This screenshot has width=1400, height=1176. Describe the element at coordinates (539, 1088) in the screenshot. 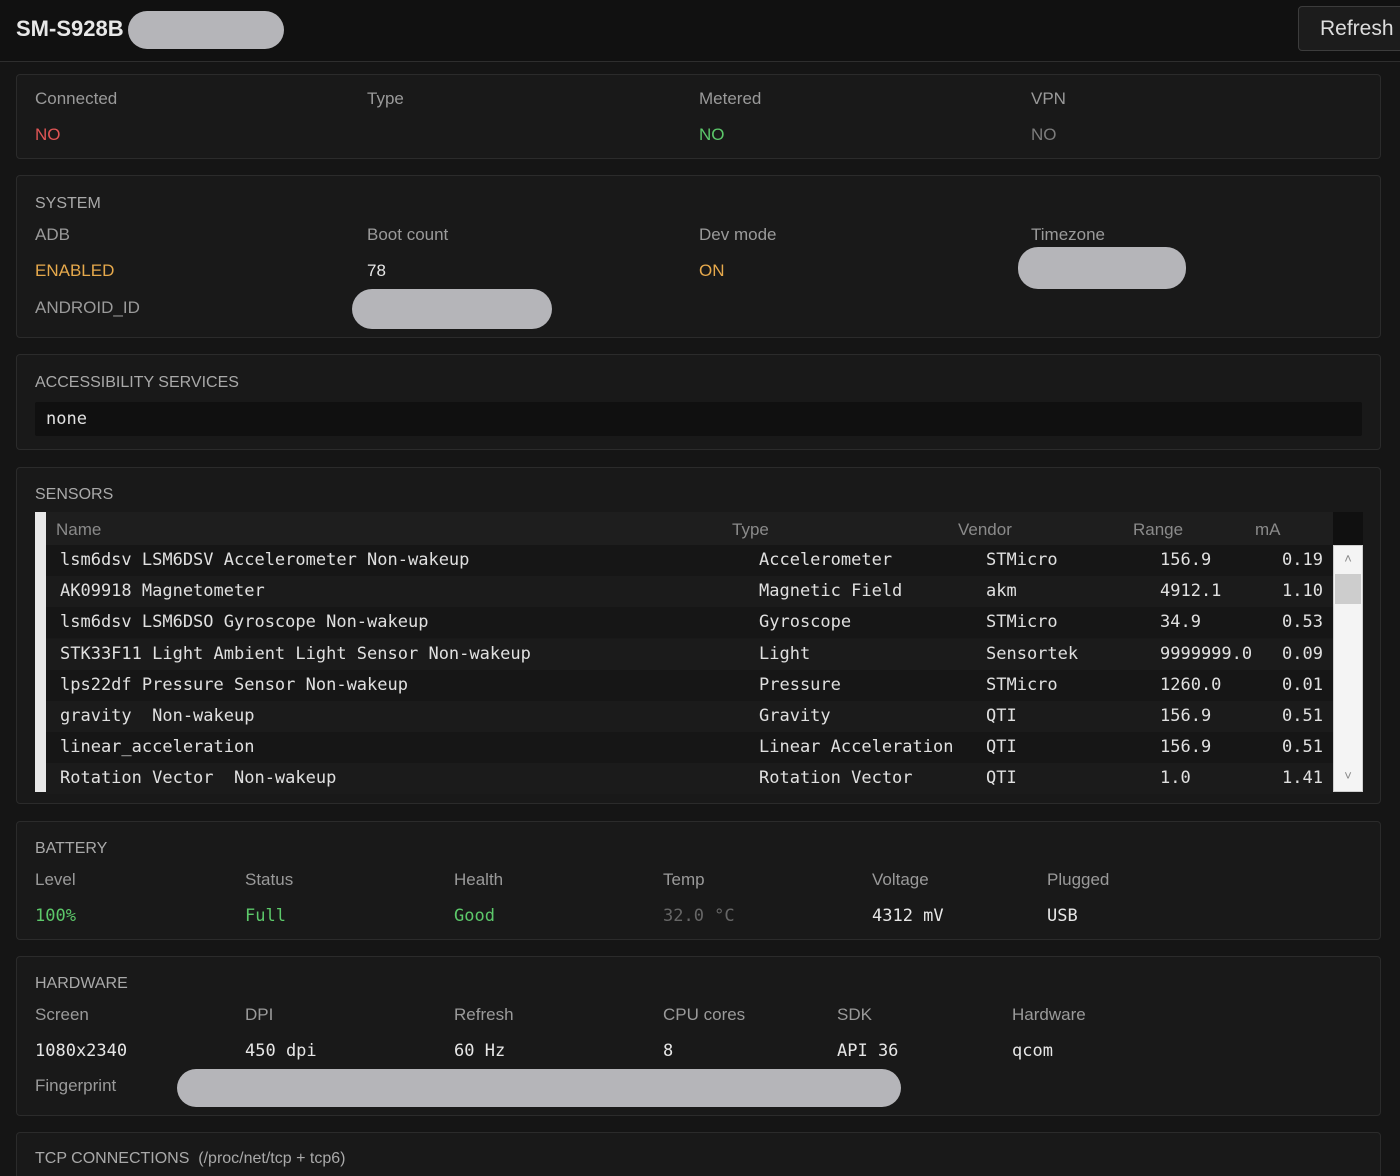

I see `redacted-fingerprint` at that location.